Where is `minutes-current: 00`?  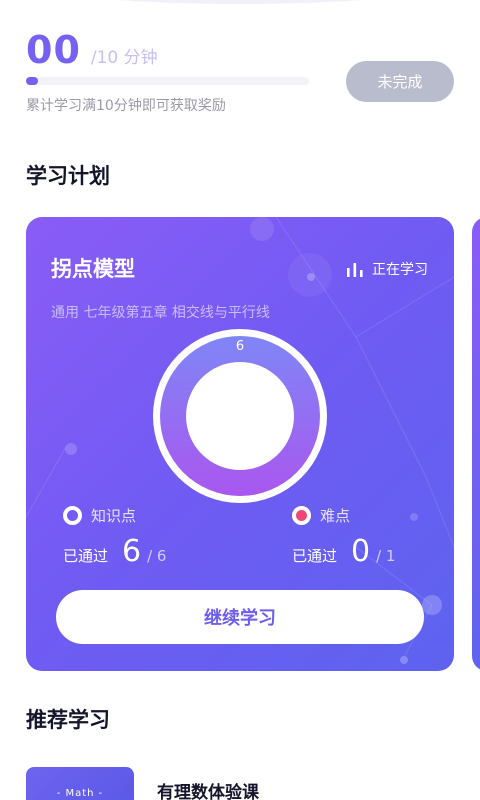 minutes-current: 00 is located at coordinates (53, 50).